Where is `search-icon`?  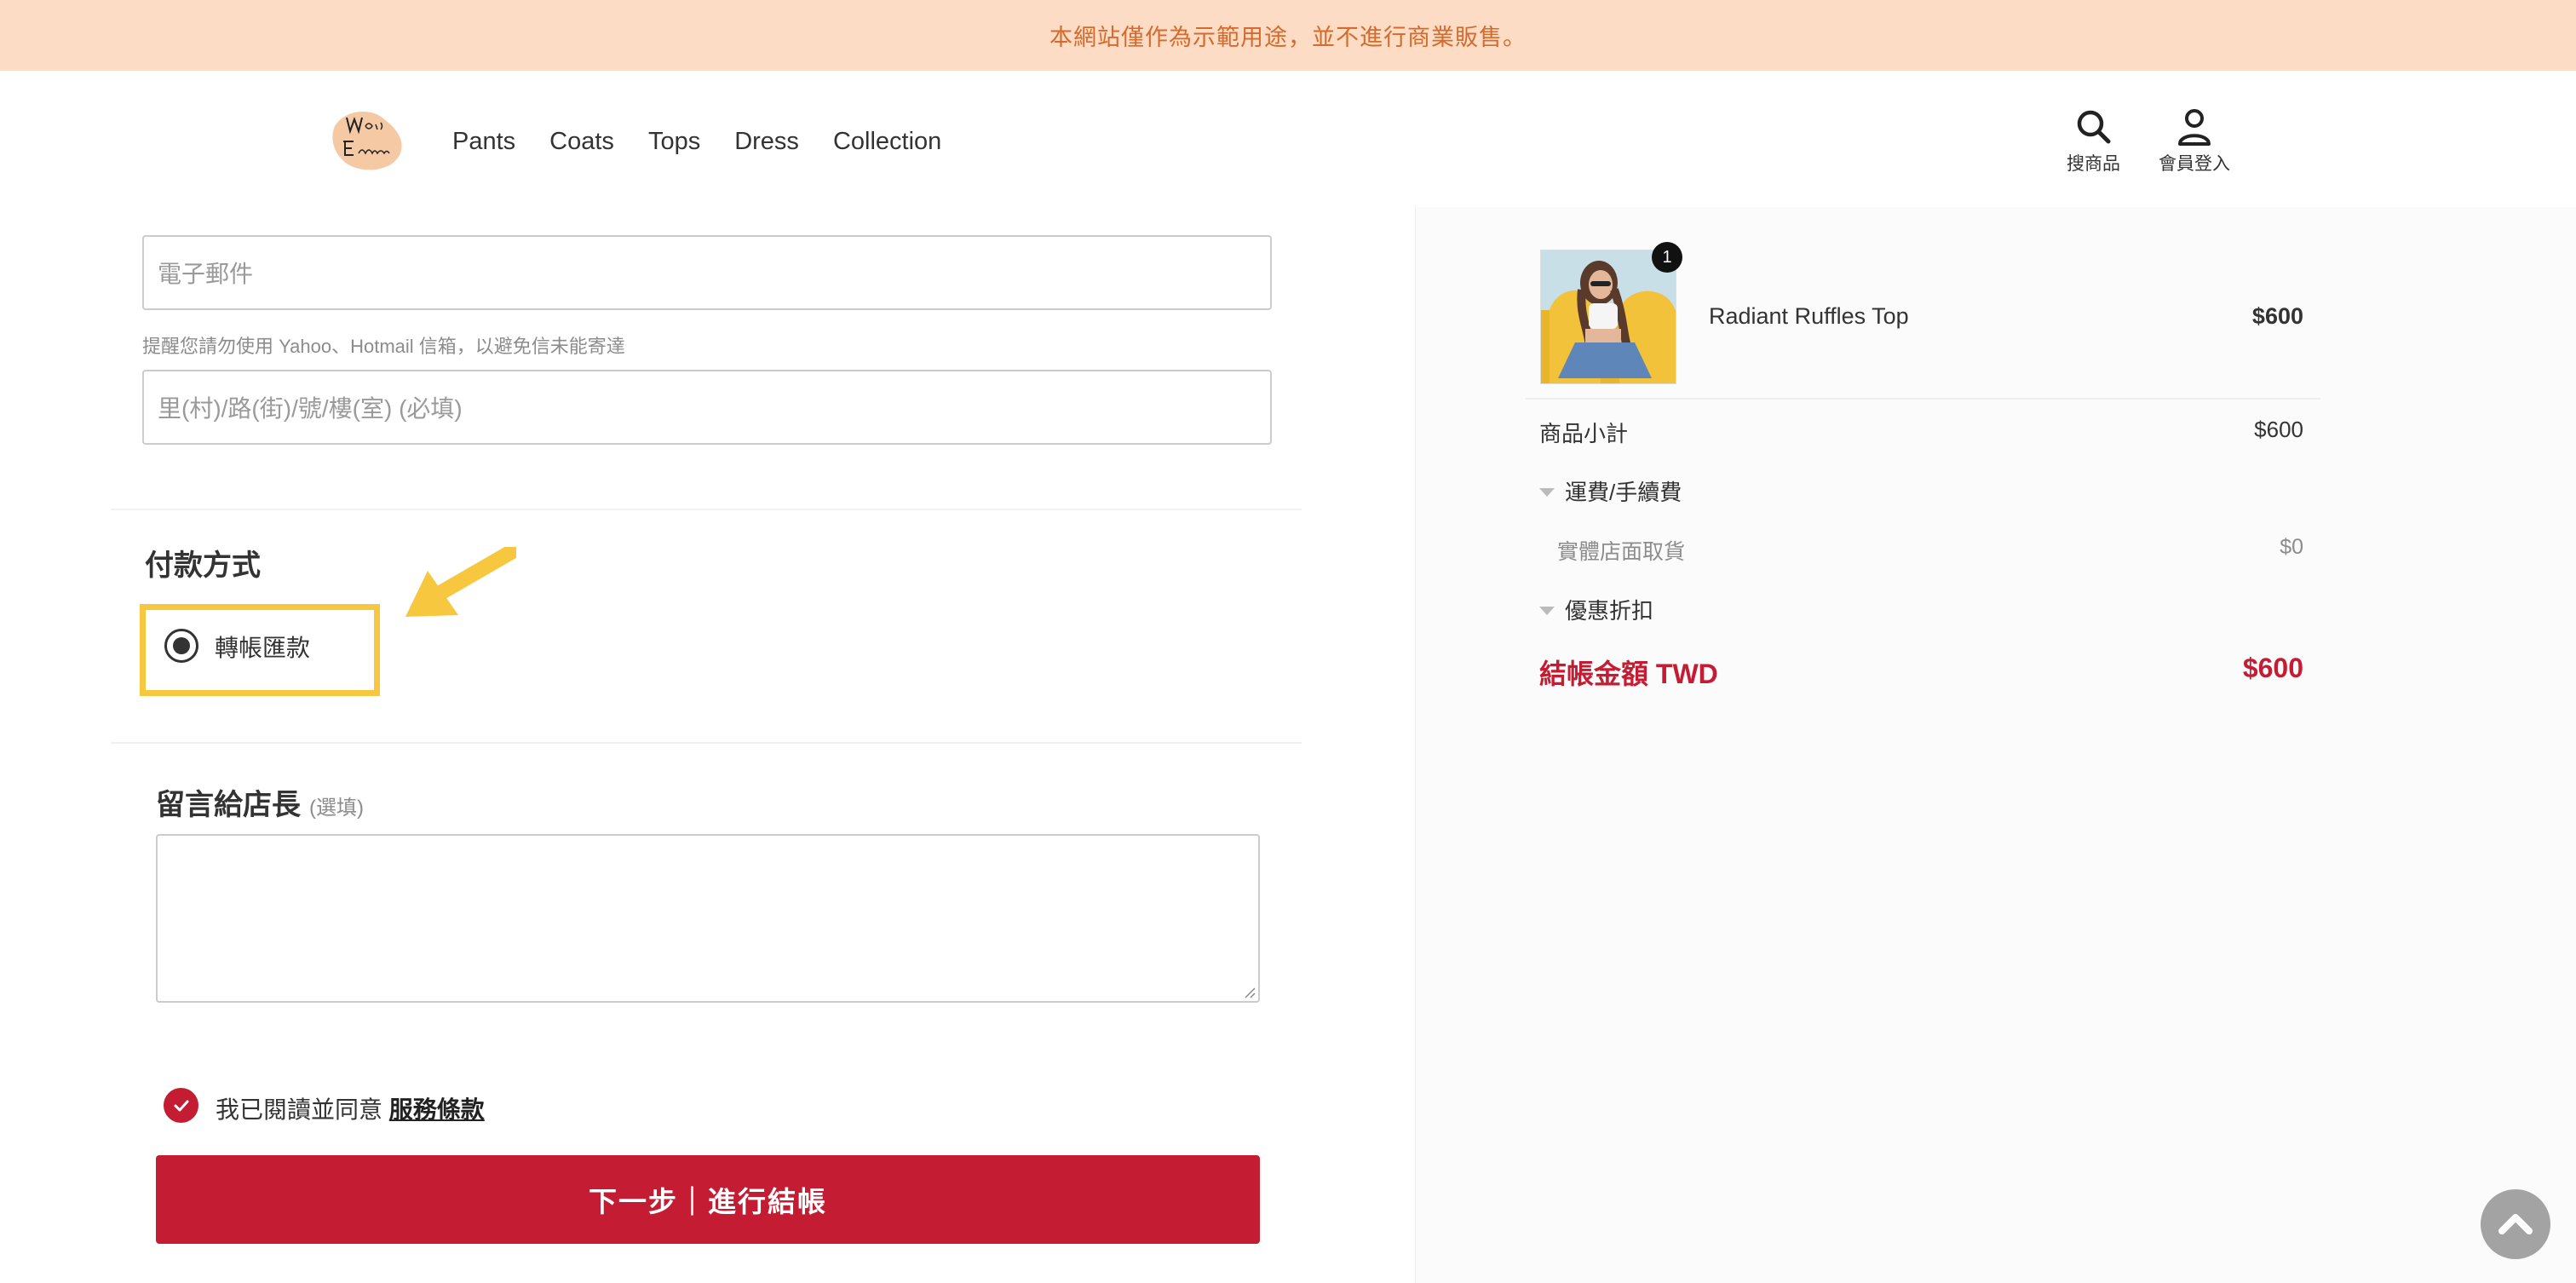
search-icon is located at coordinates (2094, 127).